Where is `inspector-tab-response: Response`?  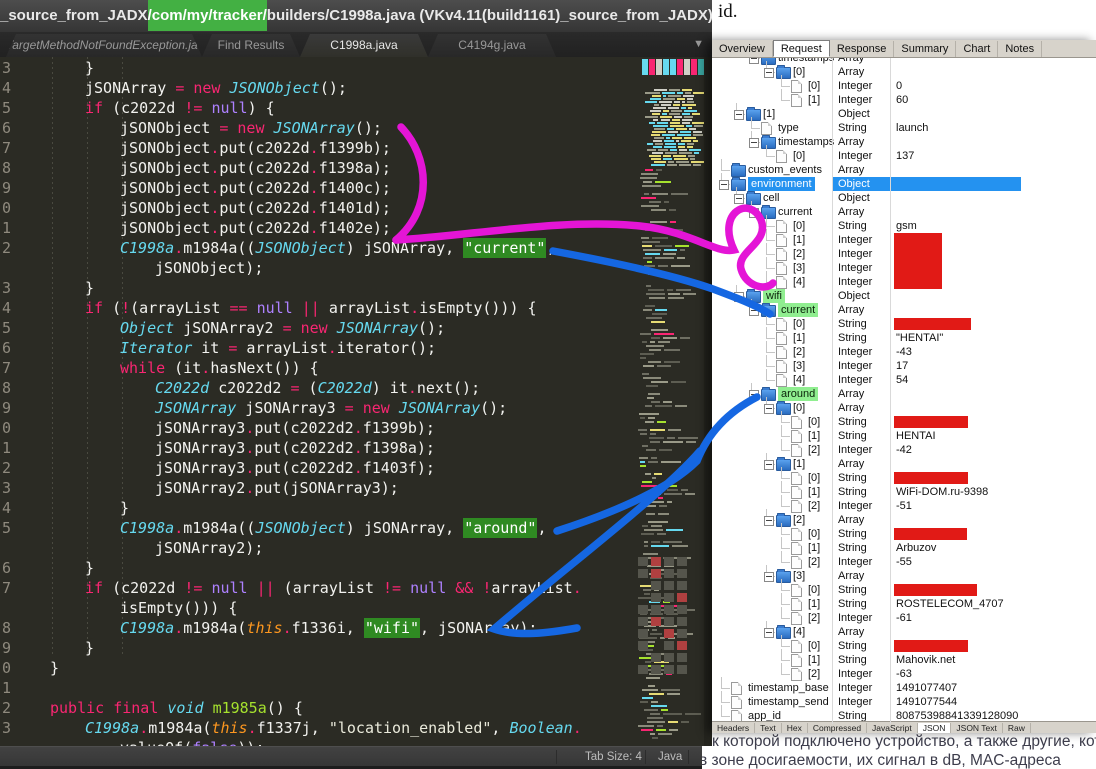 inspector-tab-response: Response is located at coordinates (862, 49).